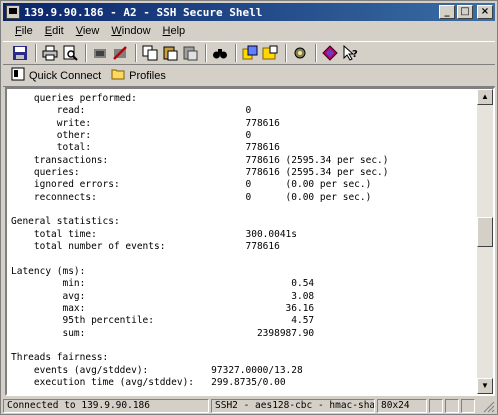  Describe the element at coordinates (163, 321) in the screenshot. I see `terminal-line: 95th percentile: 4.57` at that location.